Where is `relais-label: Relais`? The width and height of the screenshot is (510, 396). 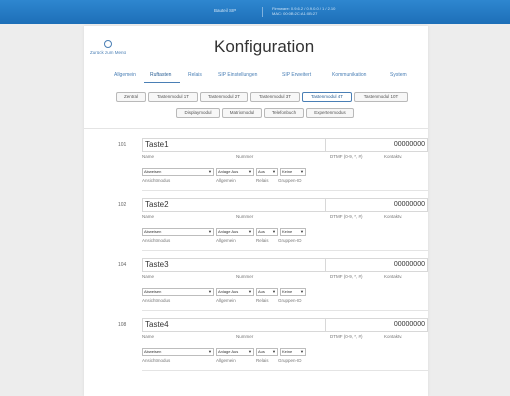 relais-label: Relais is located at coordinates (262, 360).